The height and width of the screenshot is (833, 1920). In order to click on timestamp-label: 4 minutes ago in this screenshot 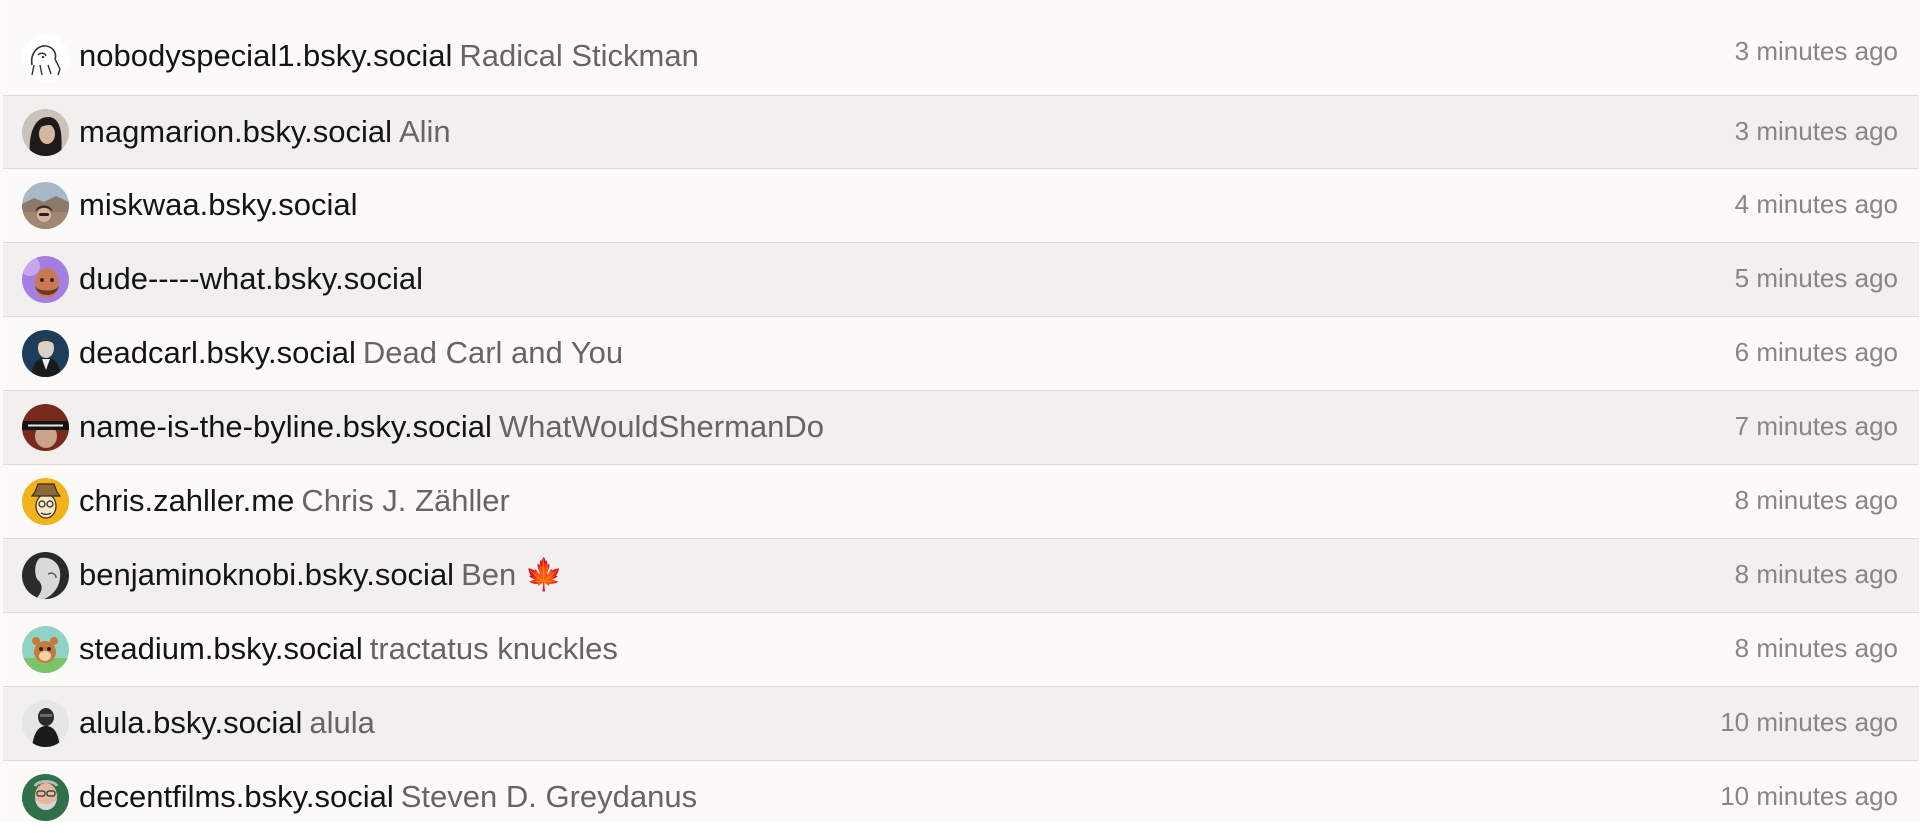, I will do `click(1816, 204)`.